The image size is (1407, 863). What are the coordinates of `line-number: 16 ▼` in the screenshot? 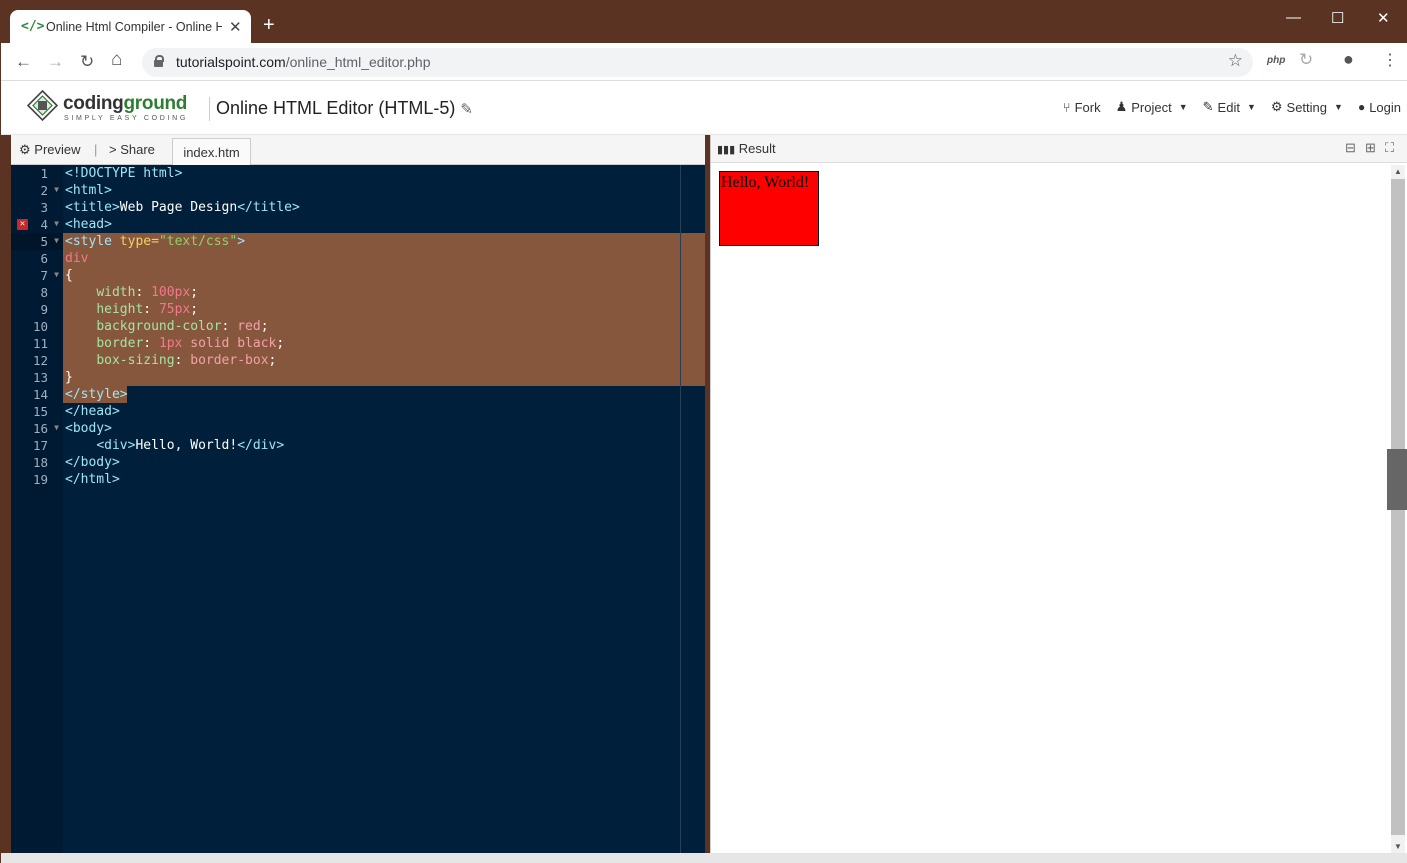 It's located at (45, 427).